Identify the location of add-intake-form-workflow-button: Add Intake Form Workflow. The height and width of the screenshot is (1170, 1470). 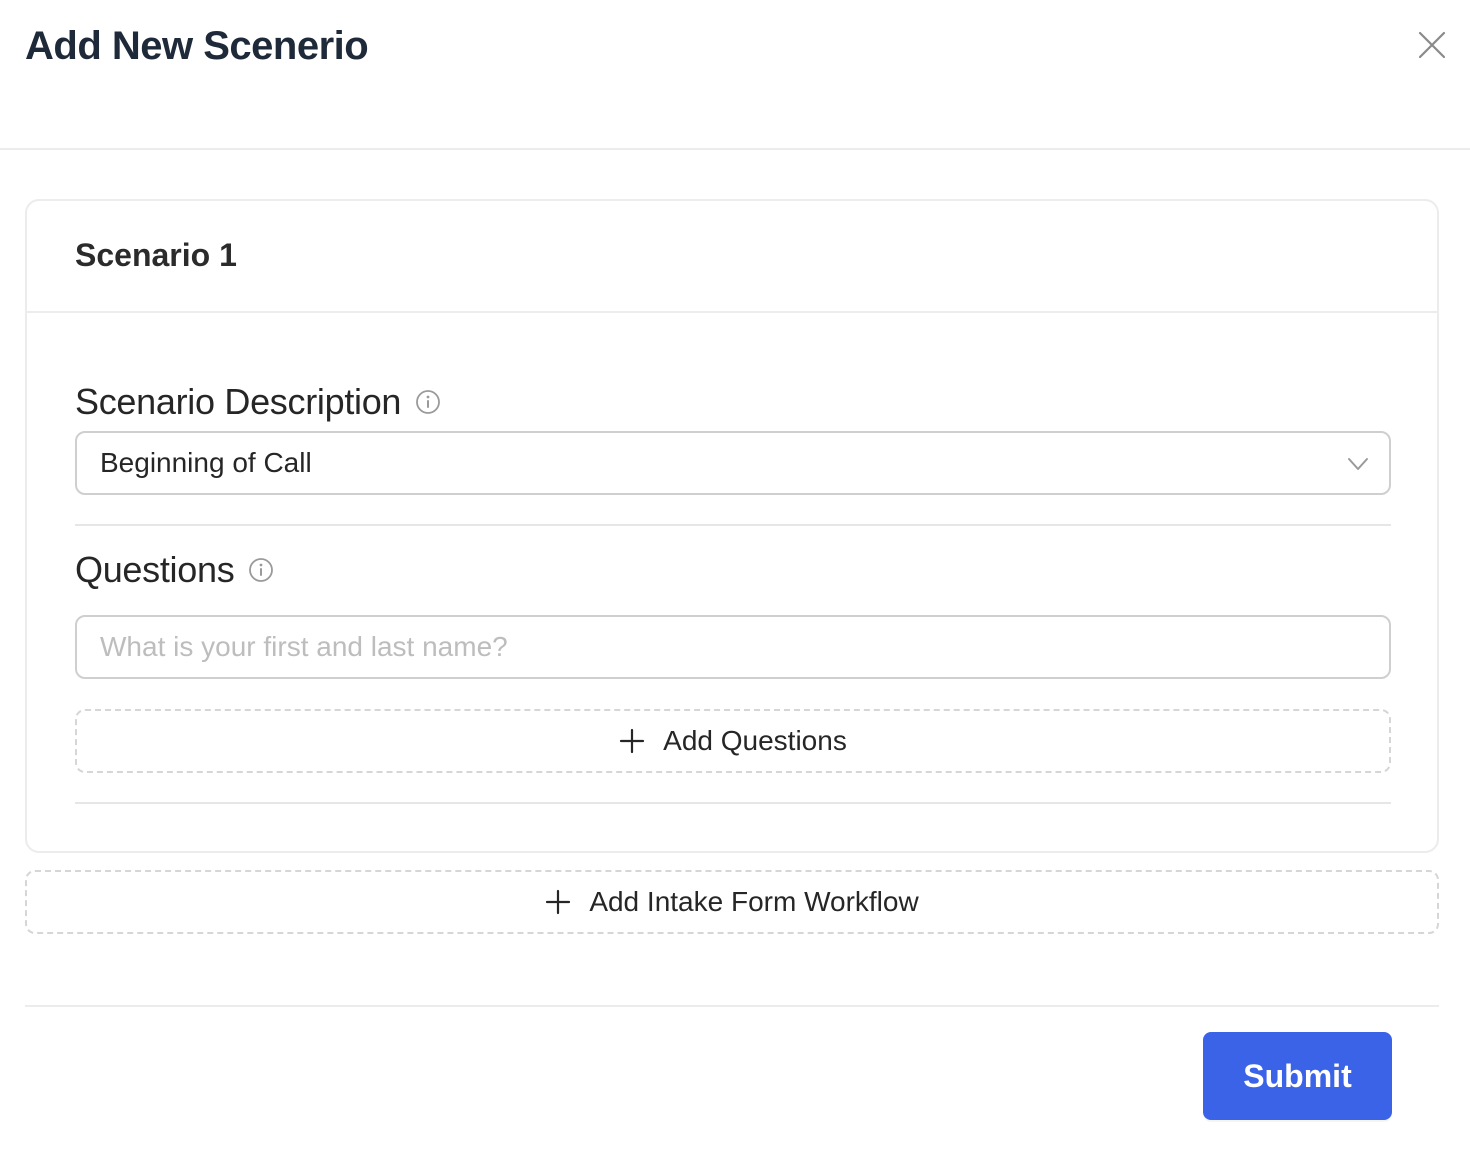
(732, 902).